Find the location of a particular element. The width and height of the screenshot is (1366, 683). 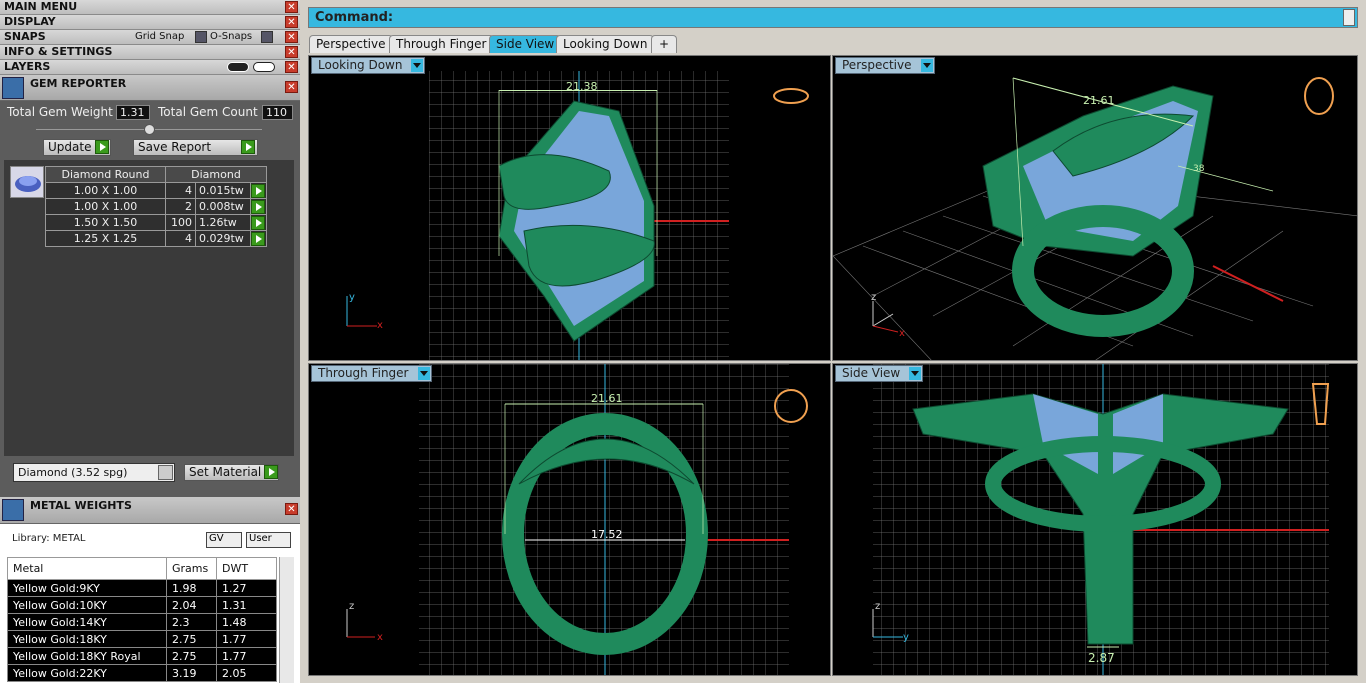

metal-grams: 2.04 is located at coordinates (191, 605).